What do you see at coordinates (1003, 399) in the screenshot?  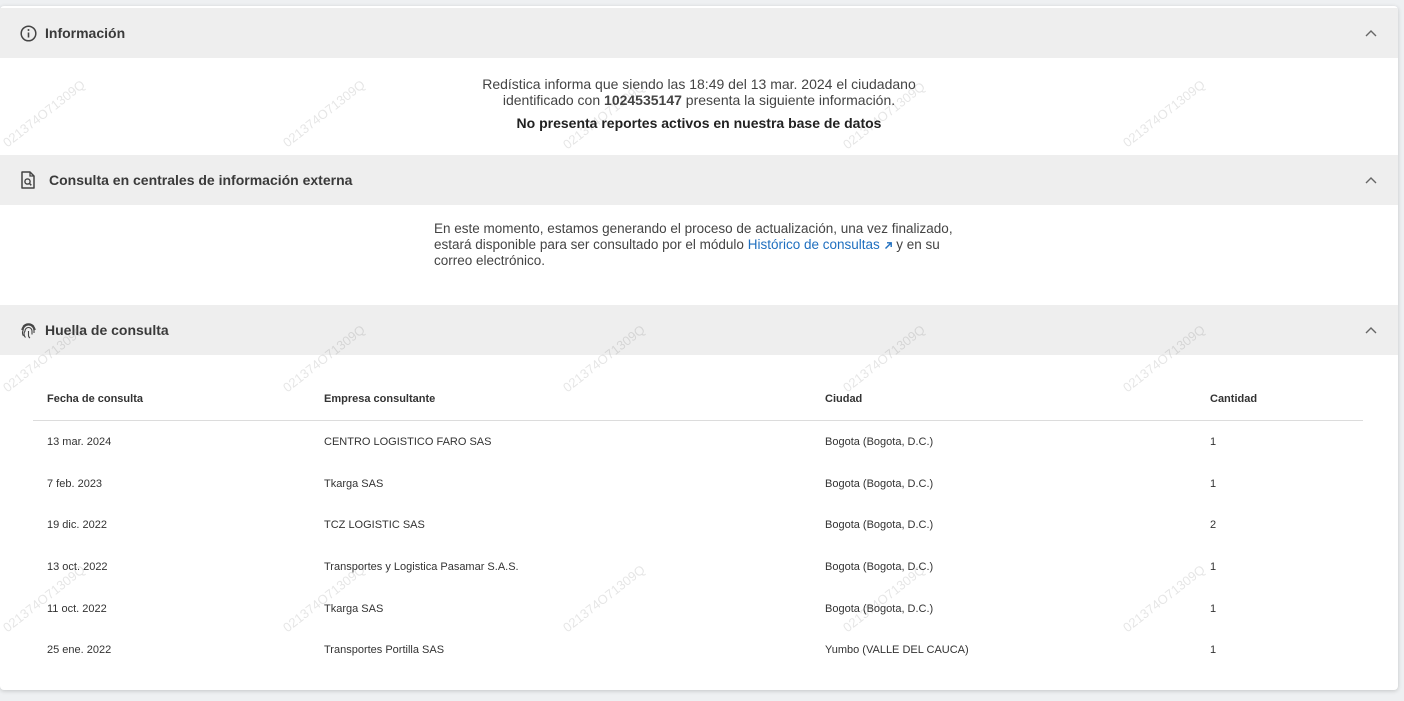 I see `column-header-ciudad: Ciudad` at bounding box center [1003, 399].